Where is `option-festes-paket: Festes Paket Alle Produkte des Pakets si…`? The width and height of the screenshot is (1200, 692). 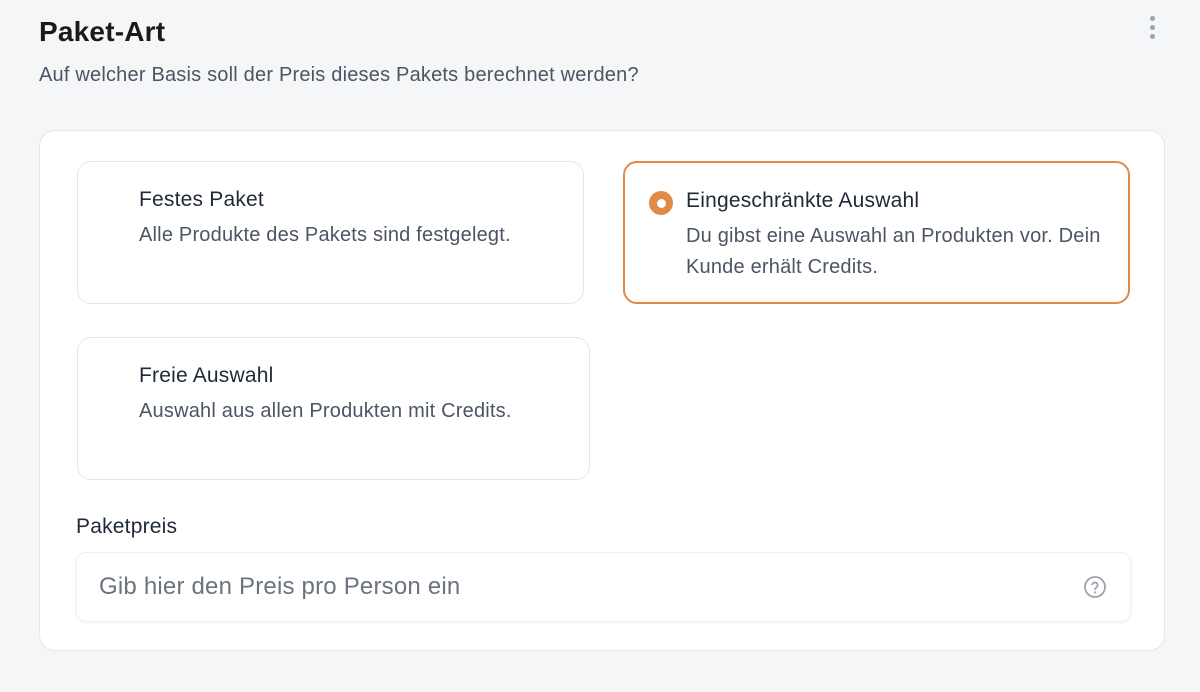
option-festes-paket: Festes Paket Alle Produkte des Pakets si… is located at coordinates (330, 232).